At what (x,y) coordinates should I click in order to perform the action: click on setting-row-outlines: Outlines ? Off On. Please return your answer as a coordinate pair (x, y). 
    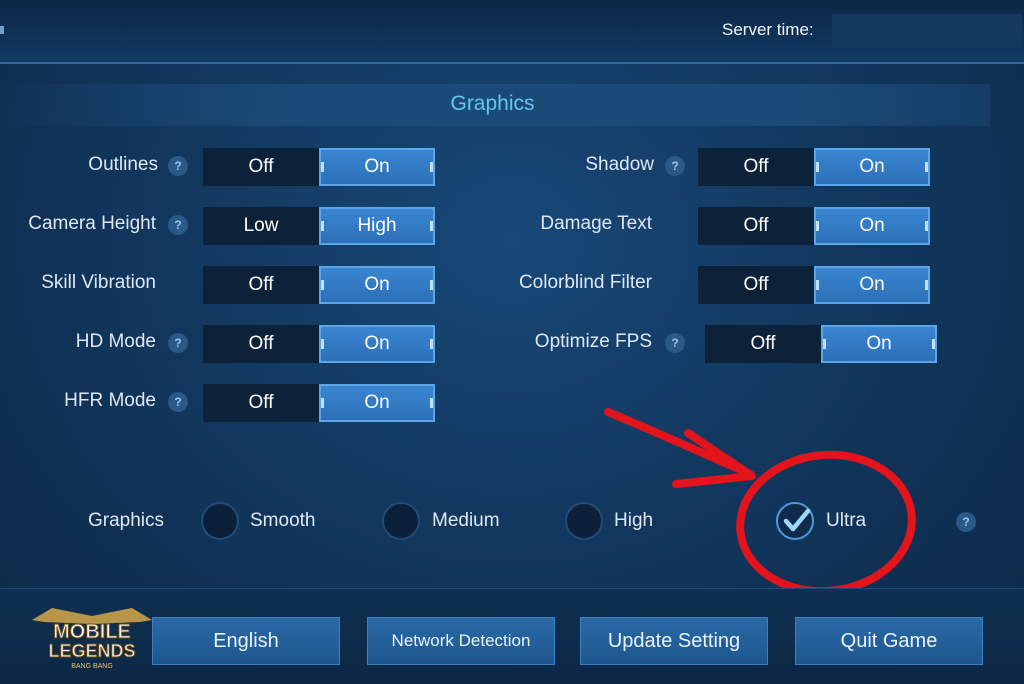
    Looking at the image, I should click on (220, 167).